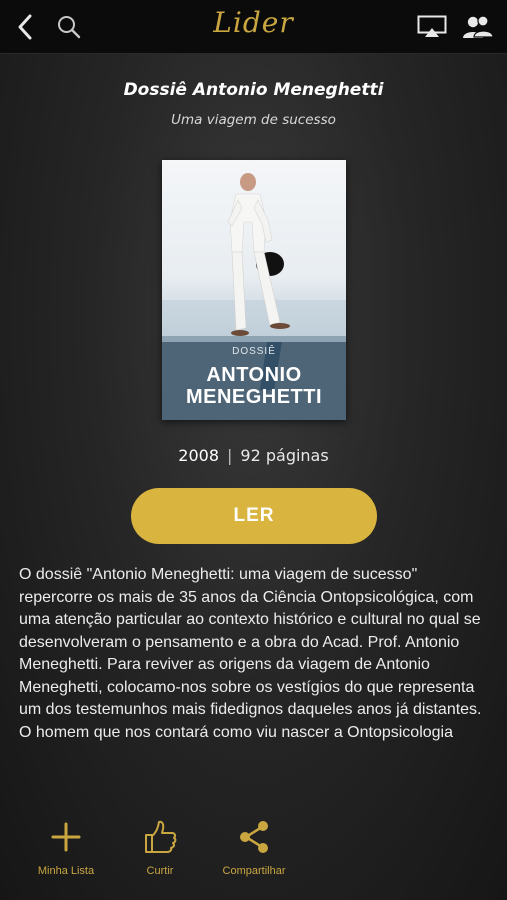 This screenshot has height=900, width=507. What do you see at coordinates (199, 455) in the screenshot?
I see `publication-year: 2008` at bounding box center [199, 455].